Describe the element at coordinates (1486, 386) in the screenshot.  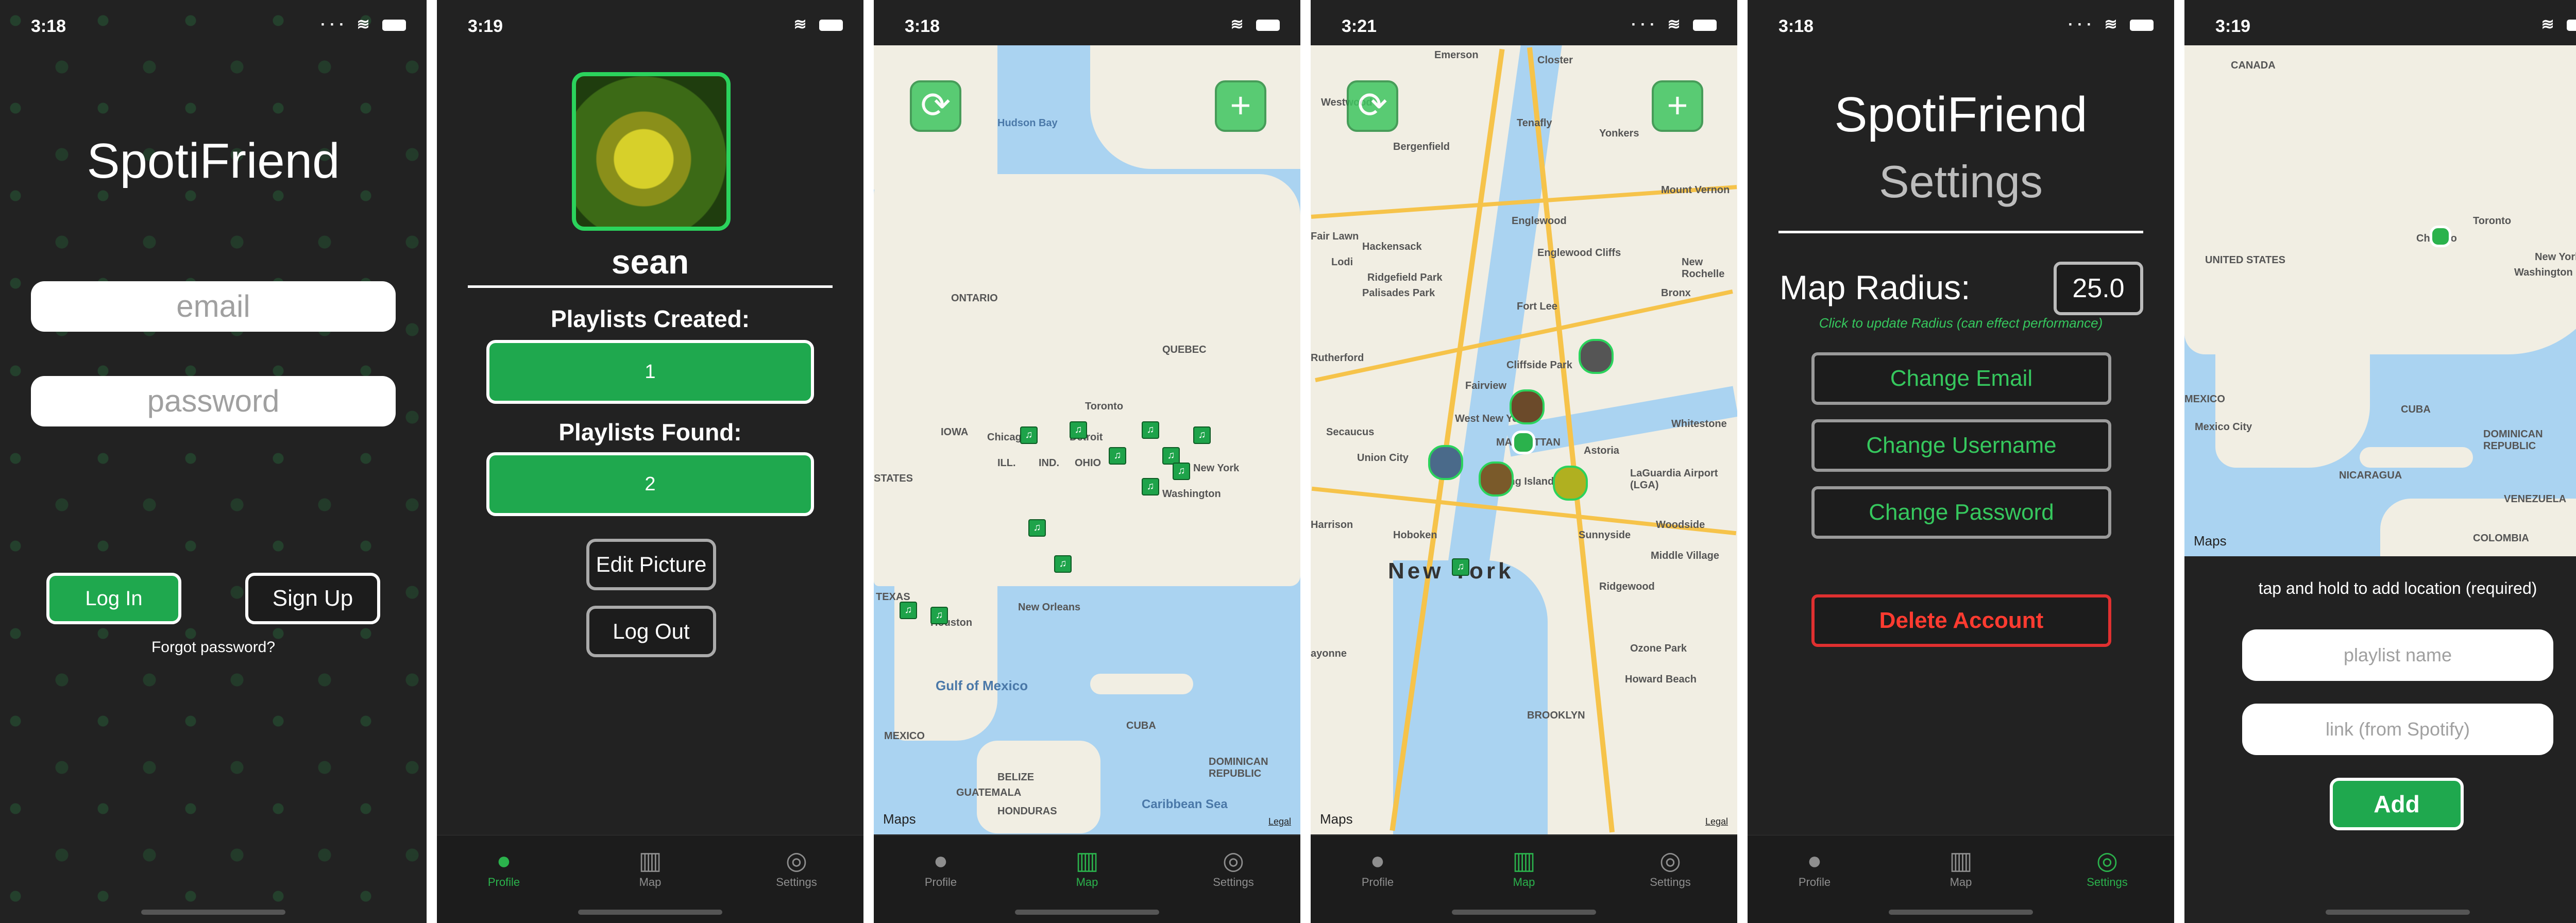
I see `map-label: Fairview` at that location.